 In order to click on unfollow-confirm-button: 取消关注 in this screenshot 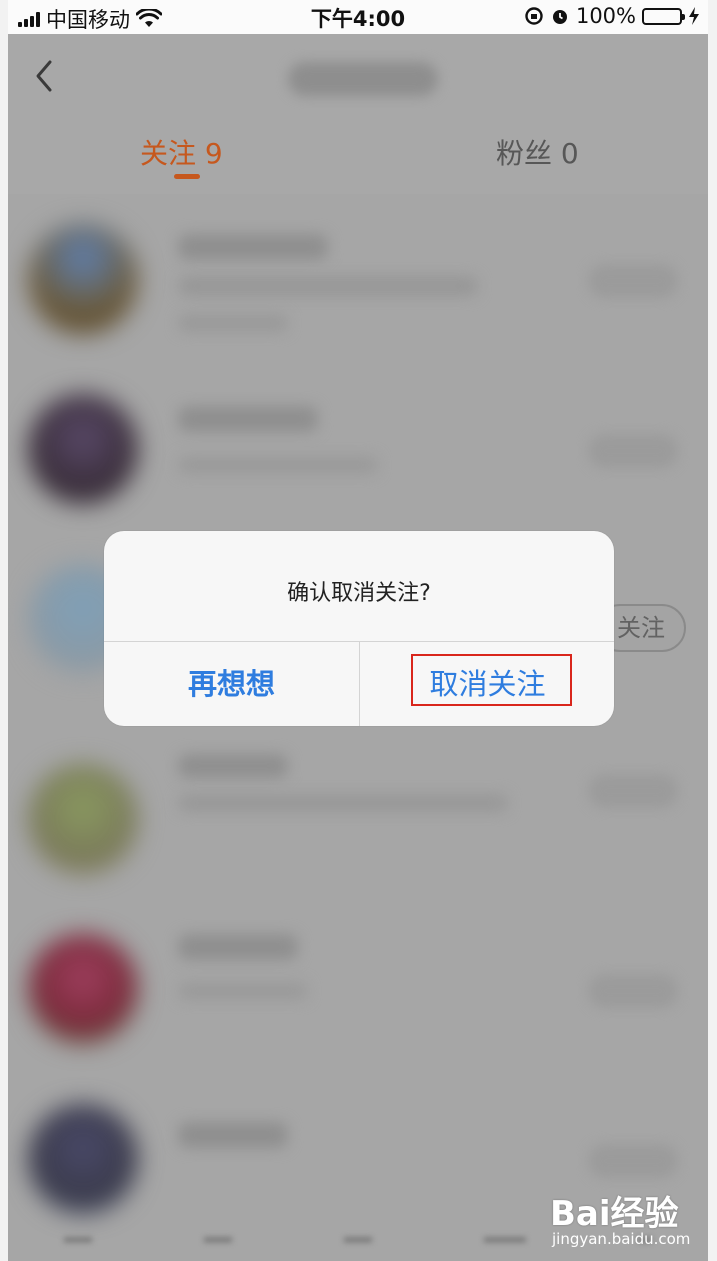, I will do `click(487, 684)`.